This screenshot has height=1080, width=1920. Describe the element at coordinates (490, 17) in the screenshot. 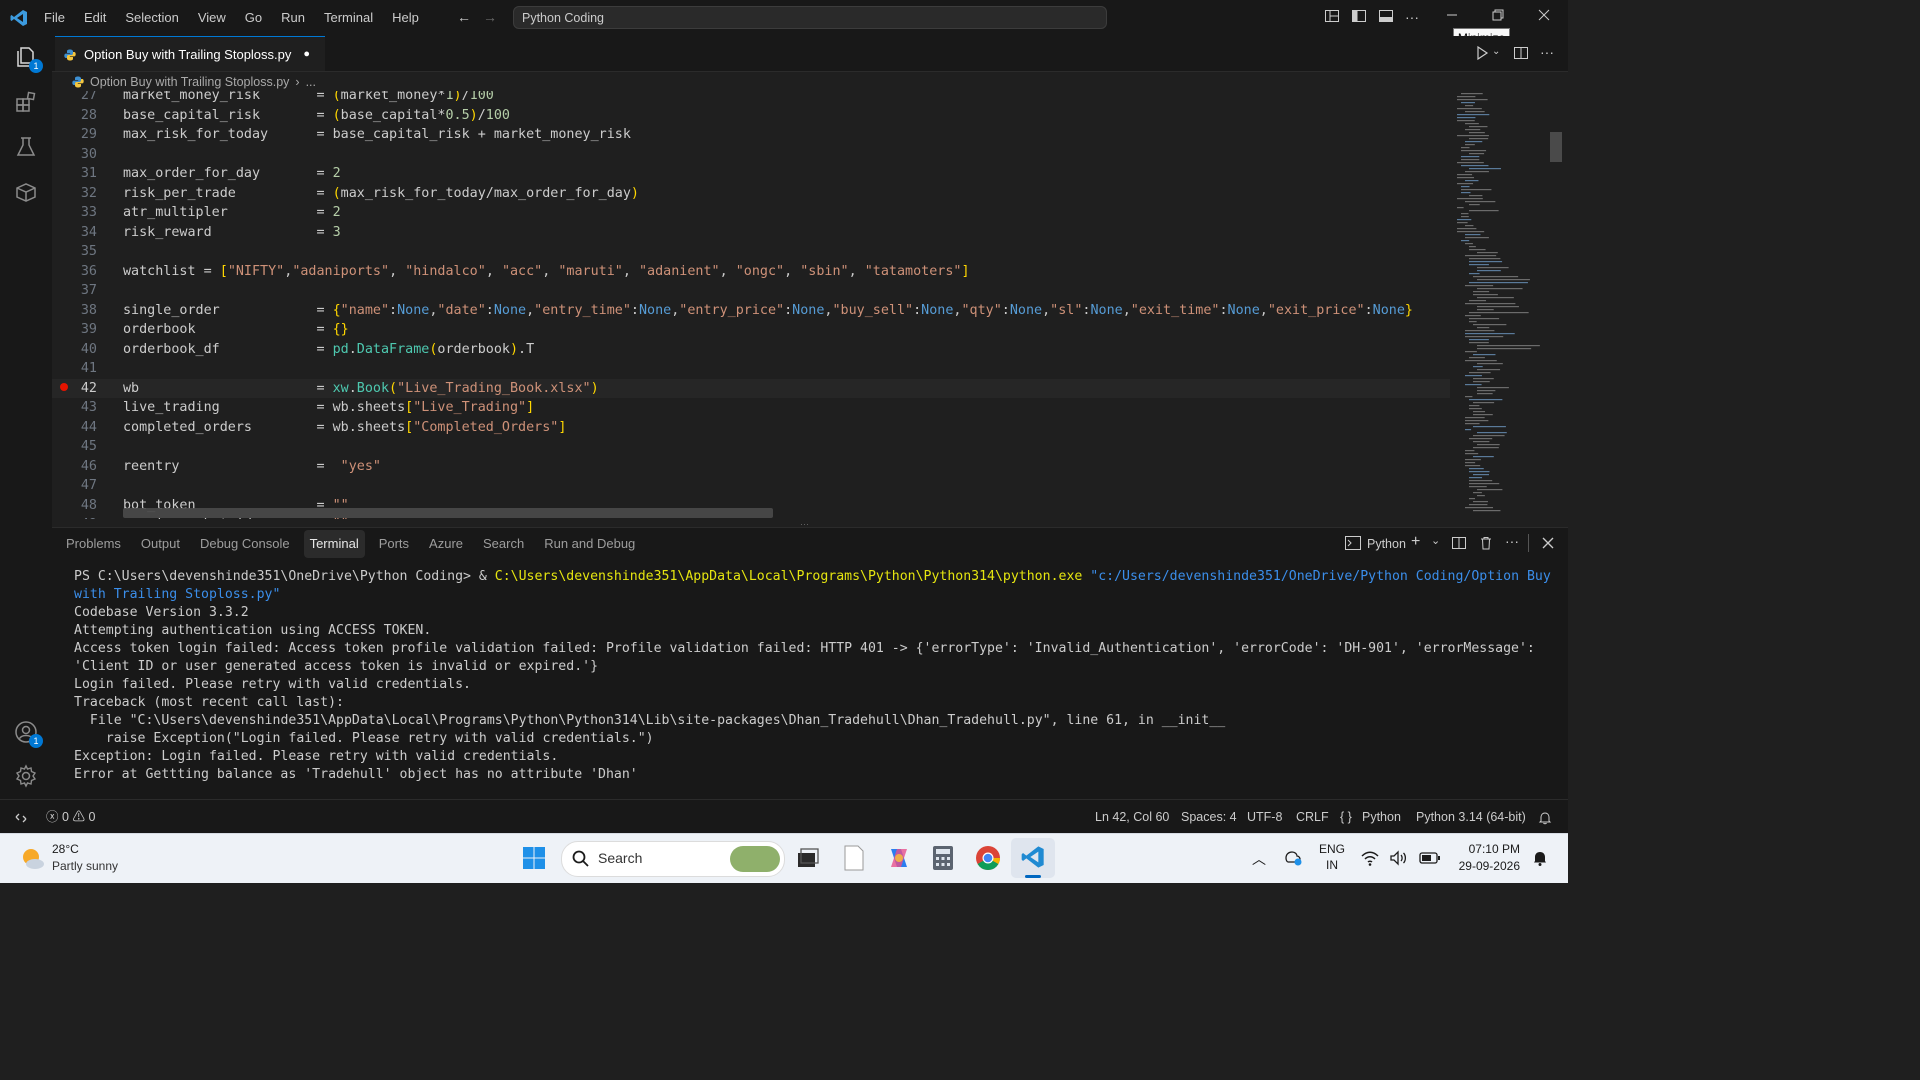

I see `forward-arrow-icon: →` at that location.